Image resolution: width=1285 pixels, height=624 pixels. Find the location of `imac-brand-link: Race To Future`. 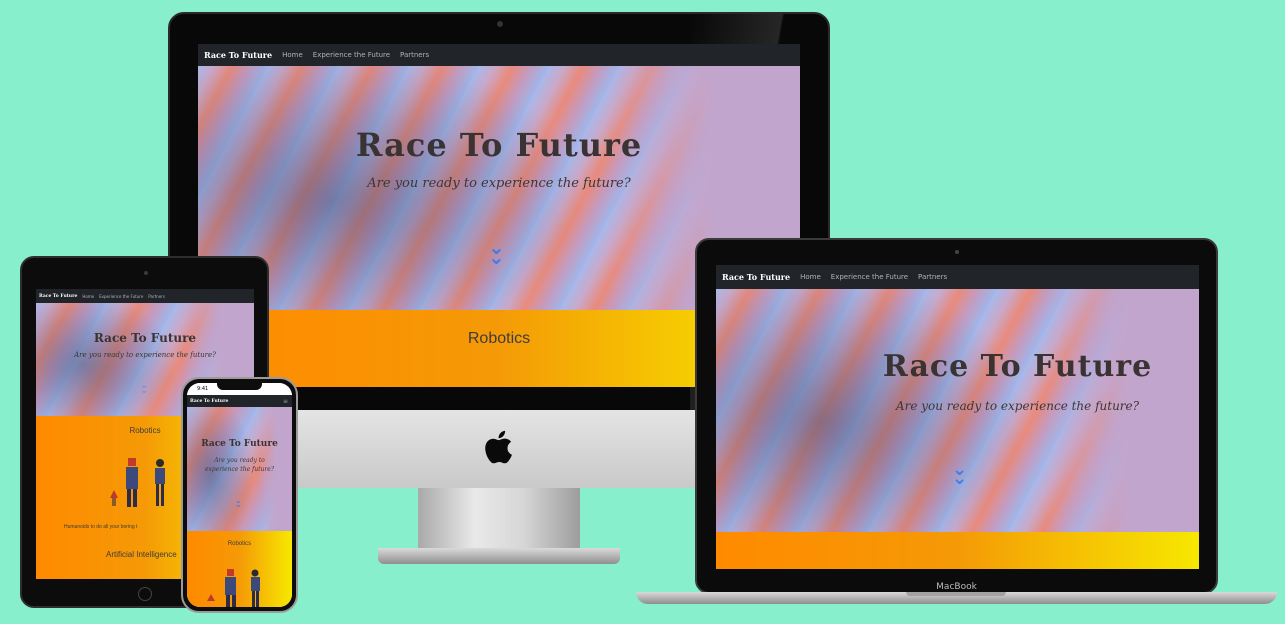

imac-brand-link: Race To Future is located at coordinates (238, 55).